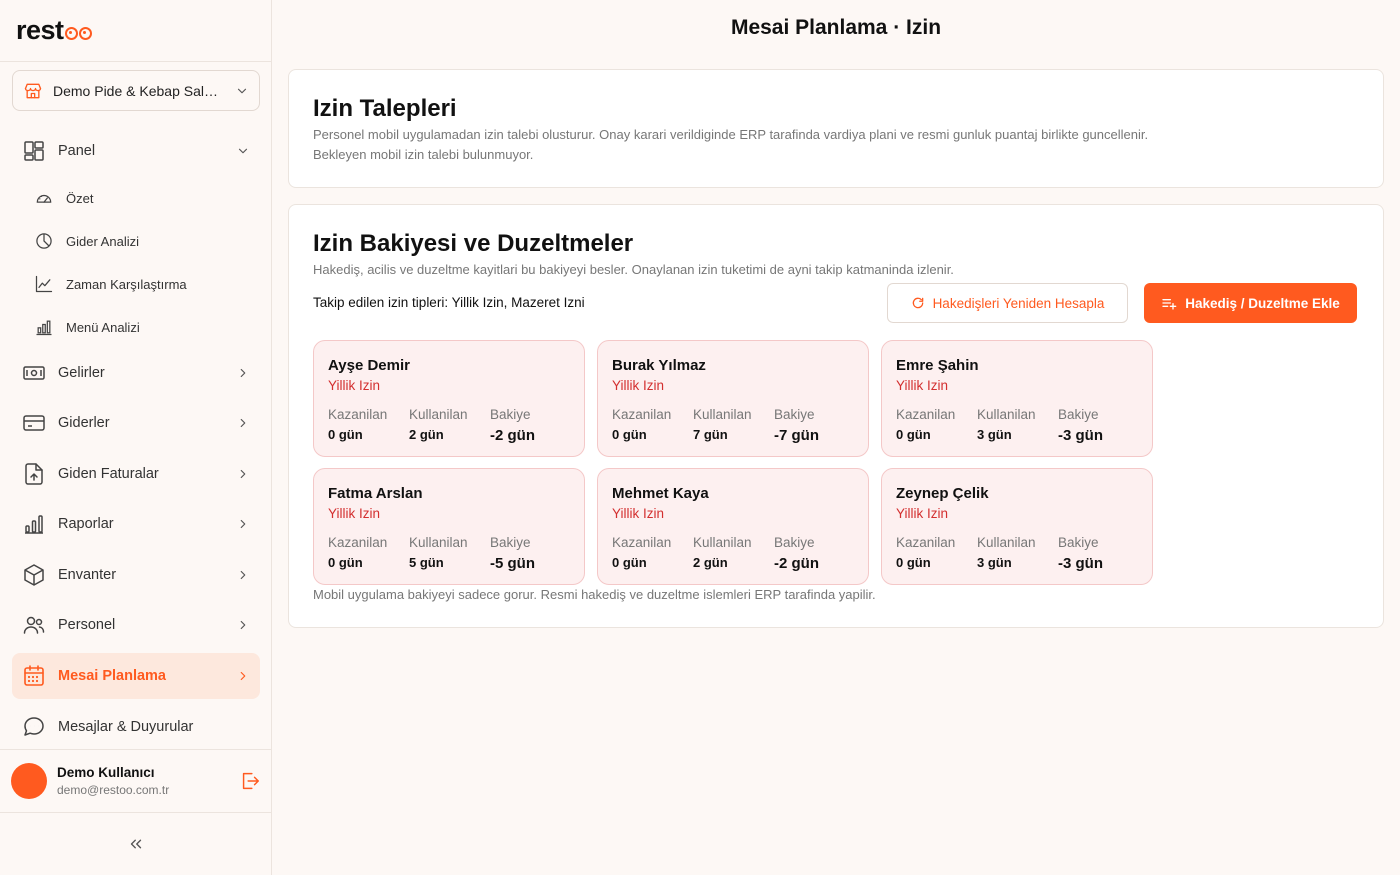 Image resolution: width=1400 pixels, height=875 pixels. What do you see at coordinates (1006, 552) in the screenshot?
I see `stat-used: Kullanilan 3 gün` at bounding box center [1006, 552].